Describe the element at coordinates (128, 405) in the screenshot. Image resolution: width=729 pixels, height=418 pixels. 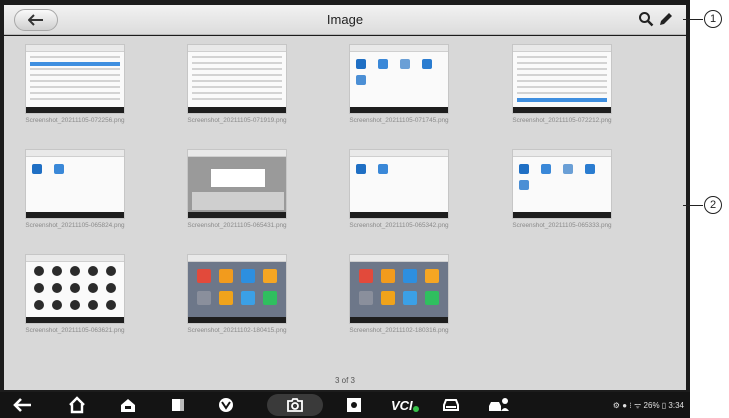
I see `vehicle-home-icon` at that location.